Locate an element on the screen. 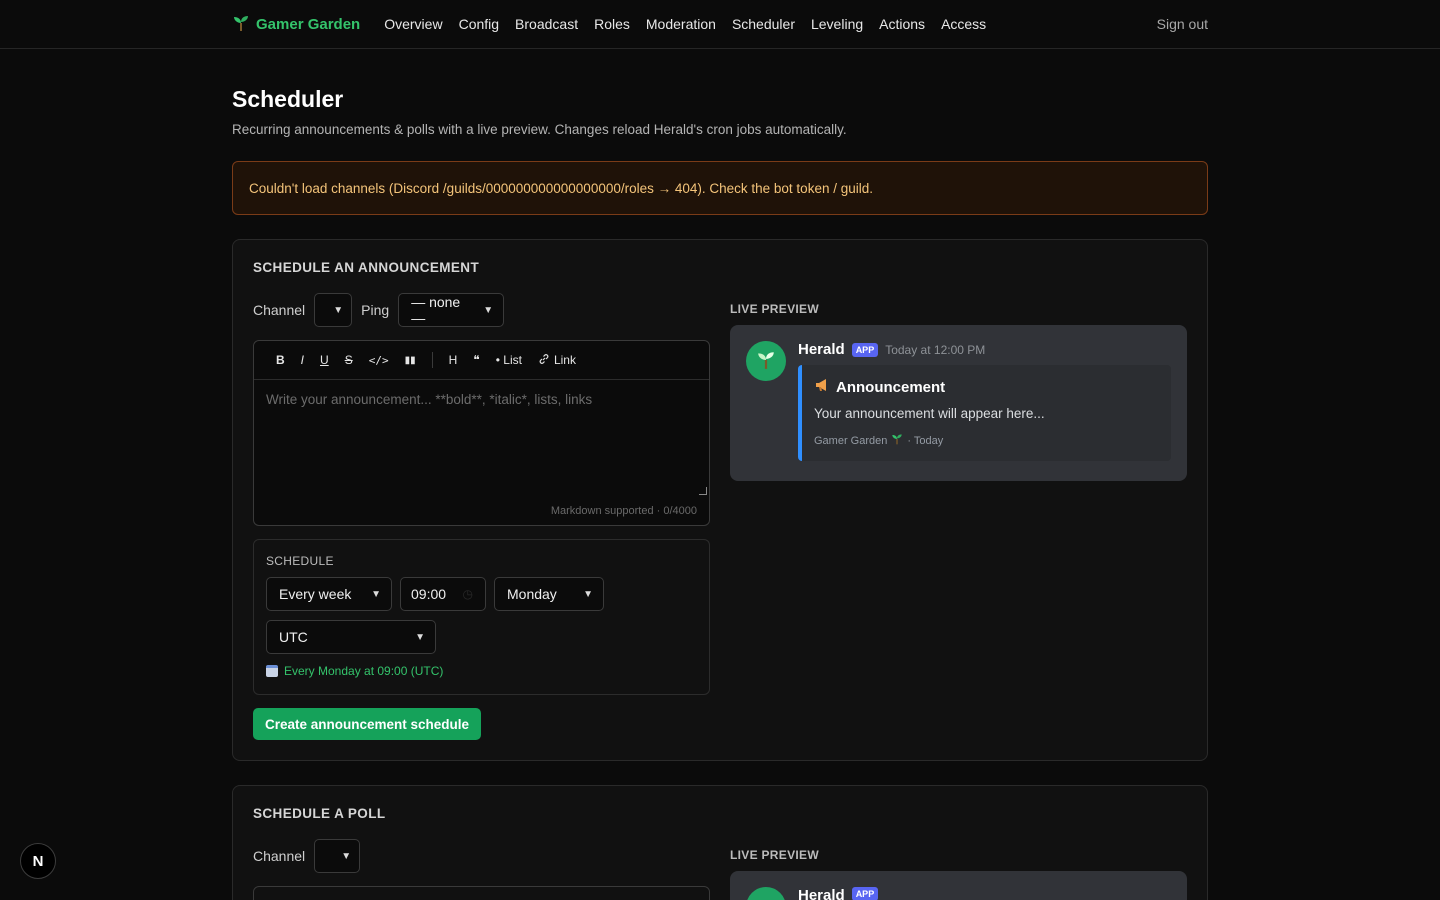  calendar-icon is located at coordinates (272, 671).